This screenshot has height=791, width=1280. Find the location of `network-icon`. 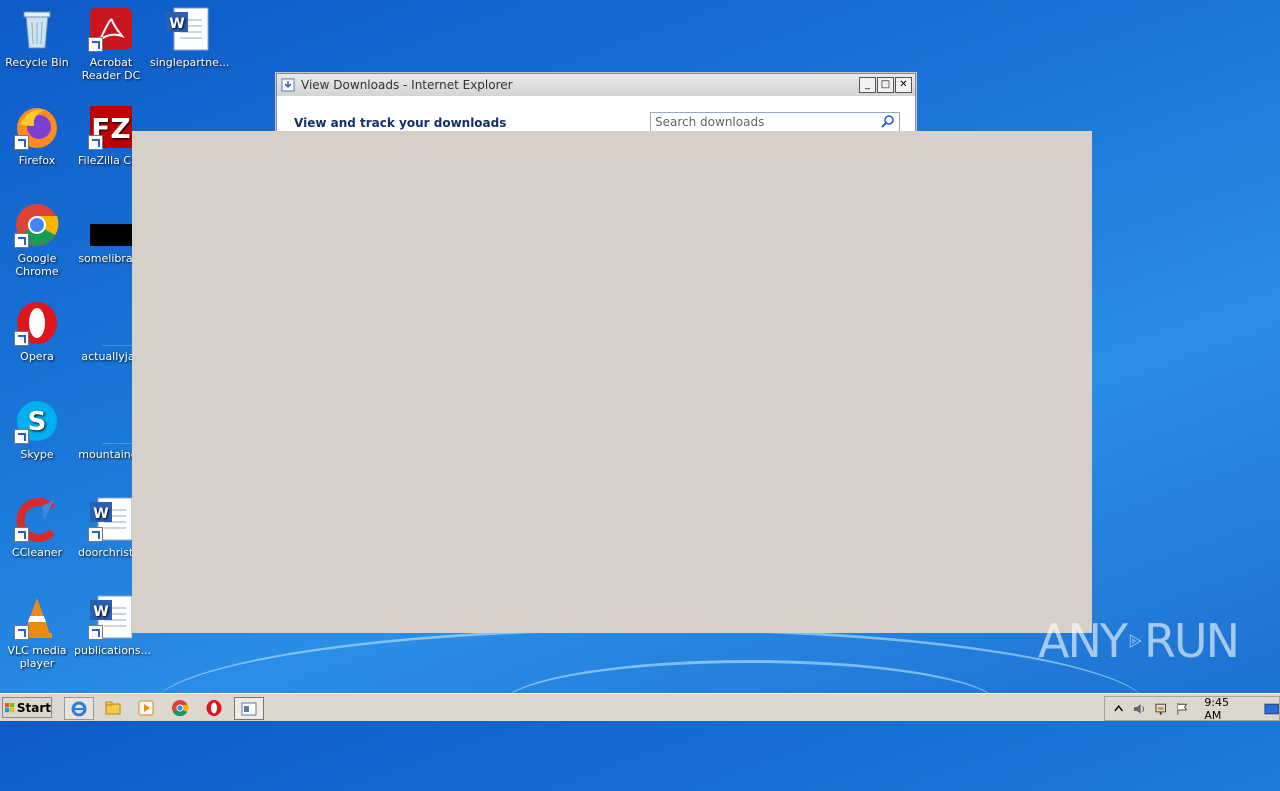

network-icon is located at coordinates (1161, 709).